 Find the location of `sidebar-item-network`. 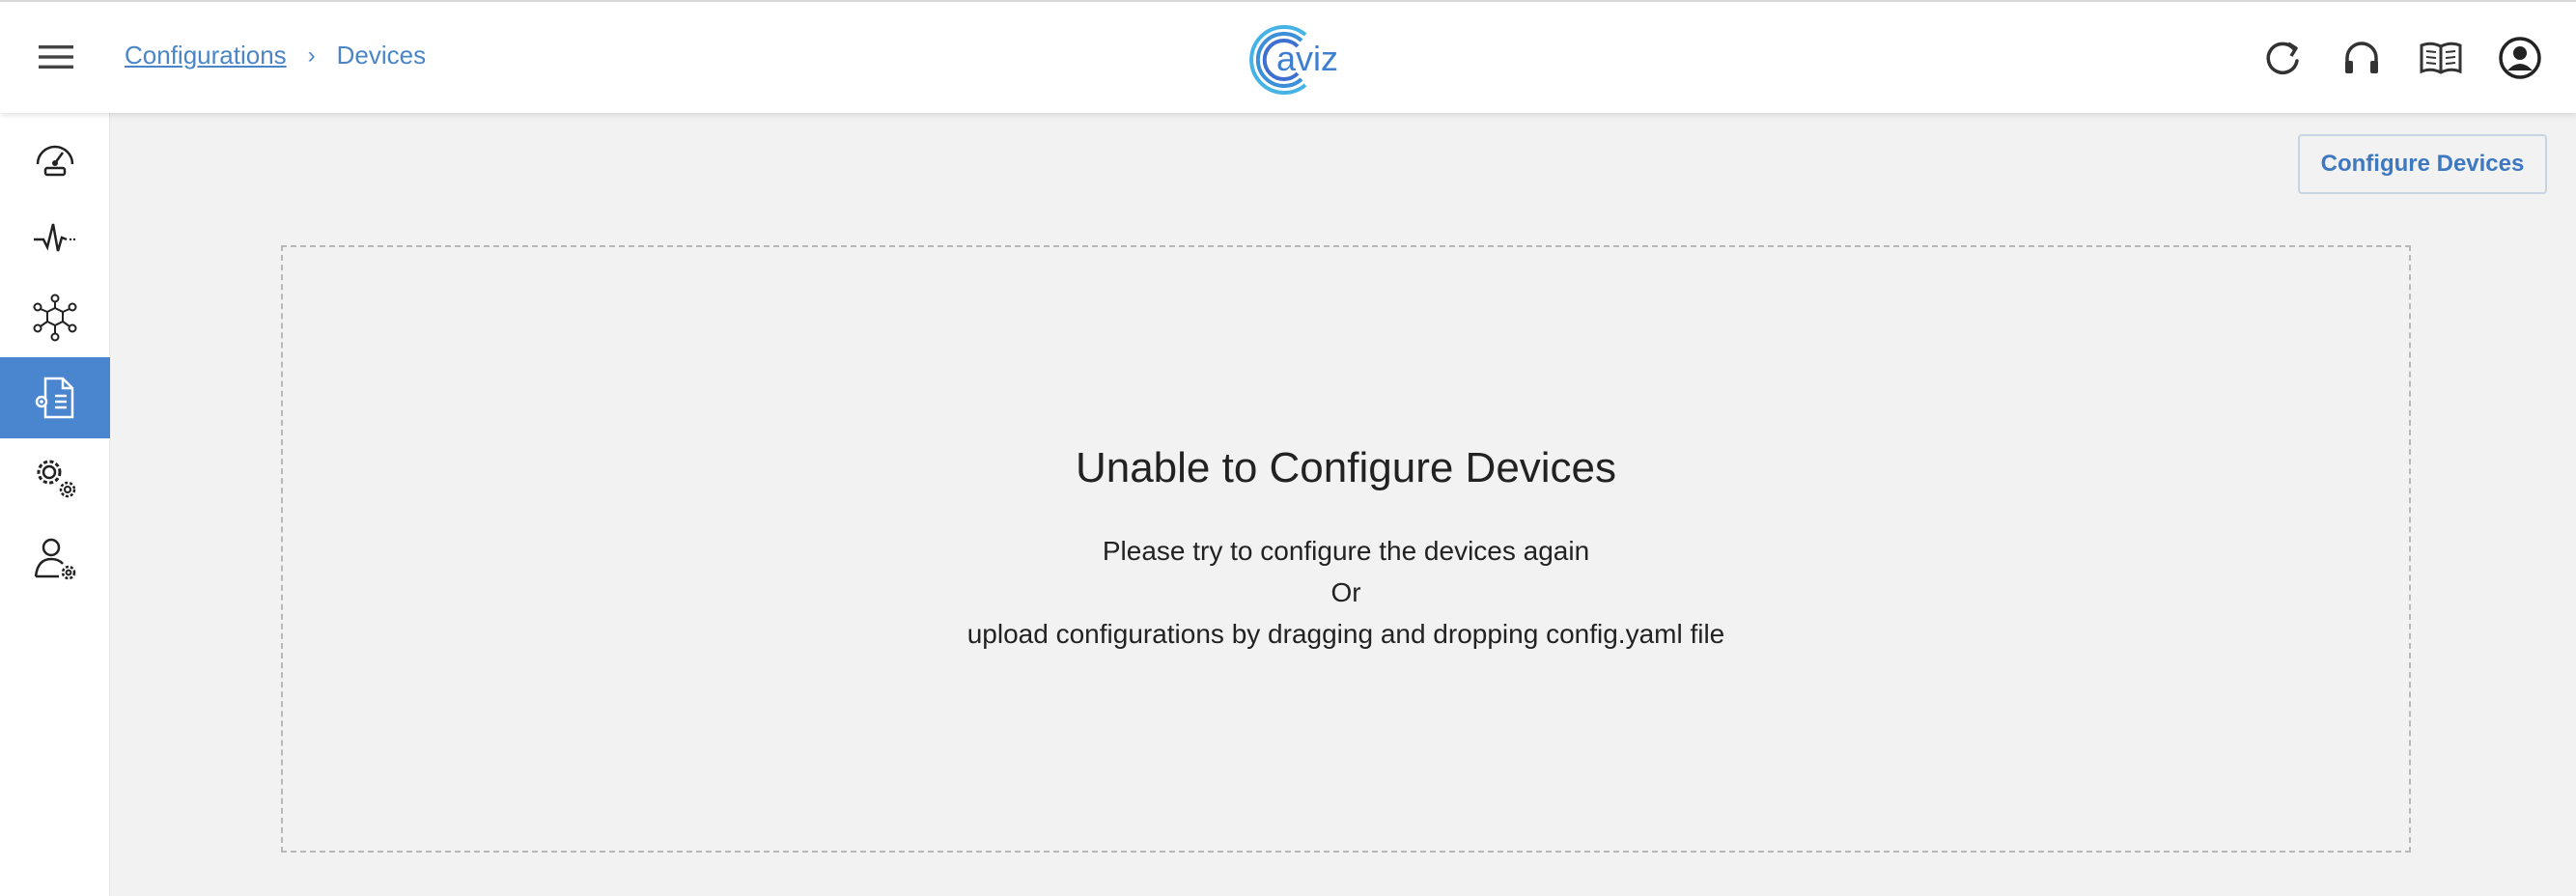

sidebar-item-network is located at coordinates (55, 317).